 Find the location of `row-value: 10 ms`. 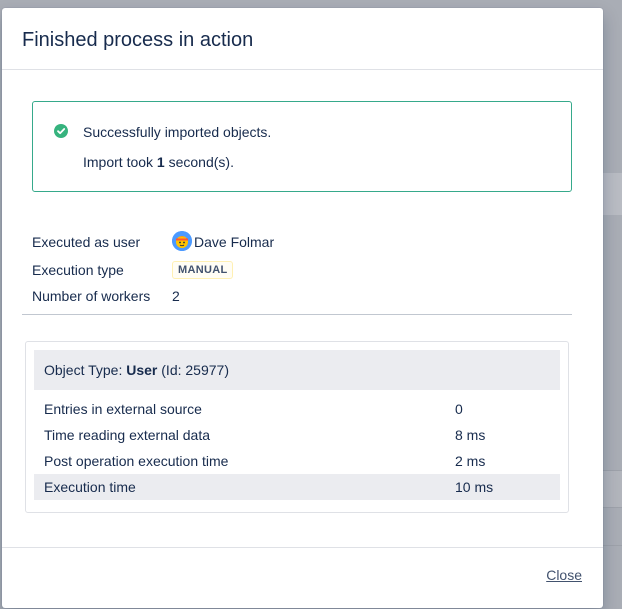

row-value: 10 ms is located at coordinates (474, 487).